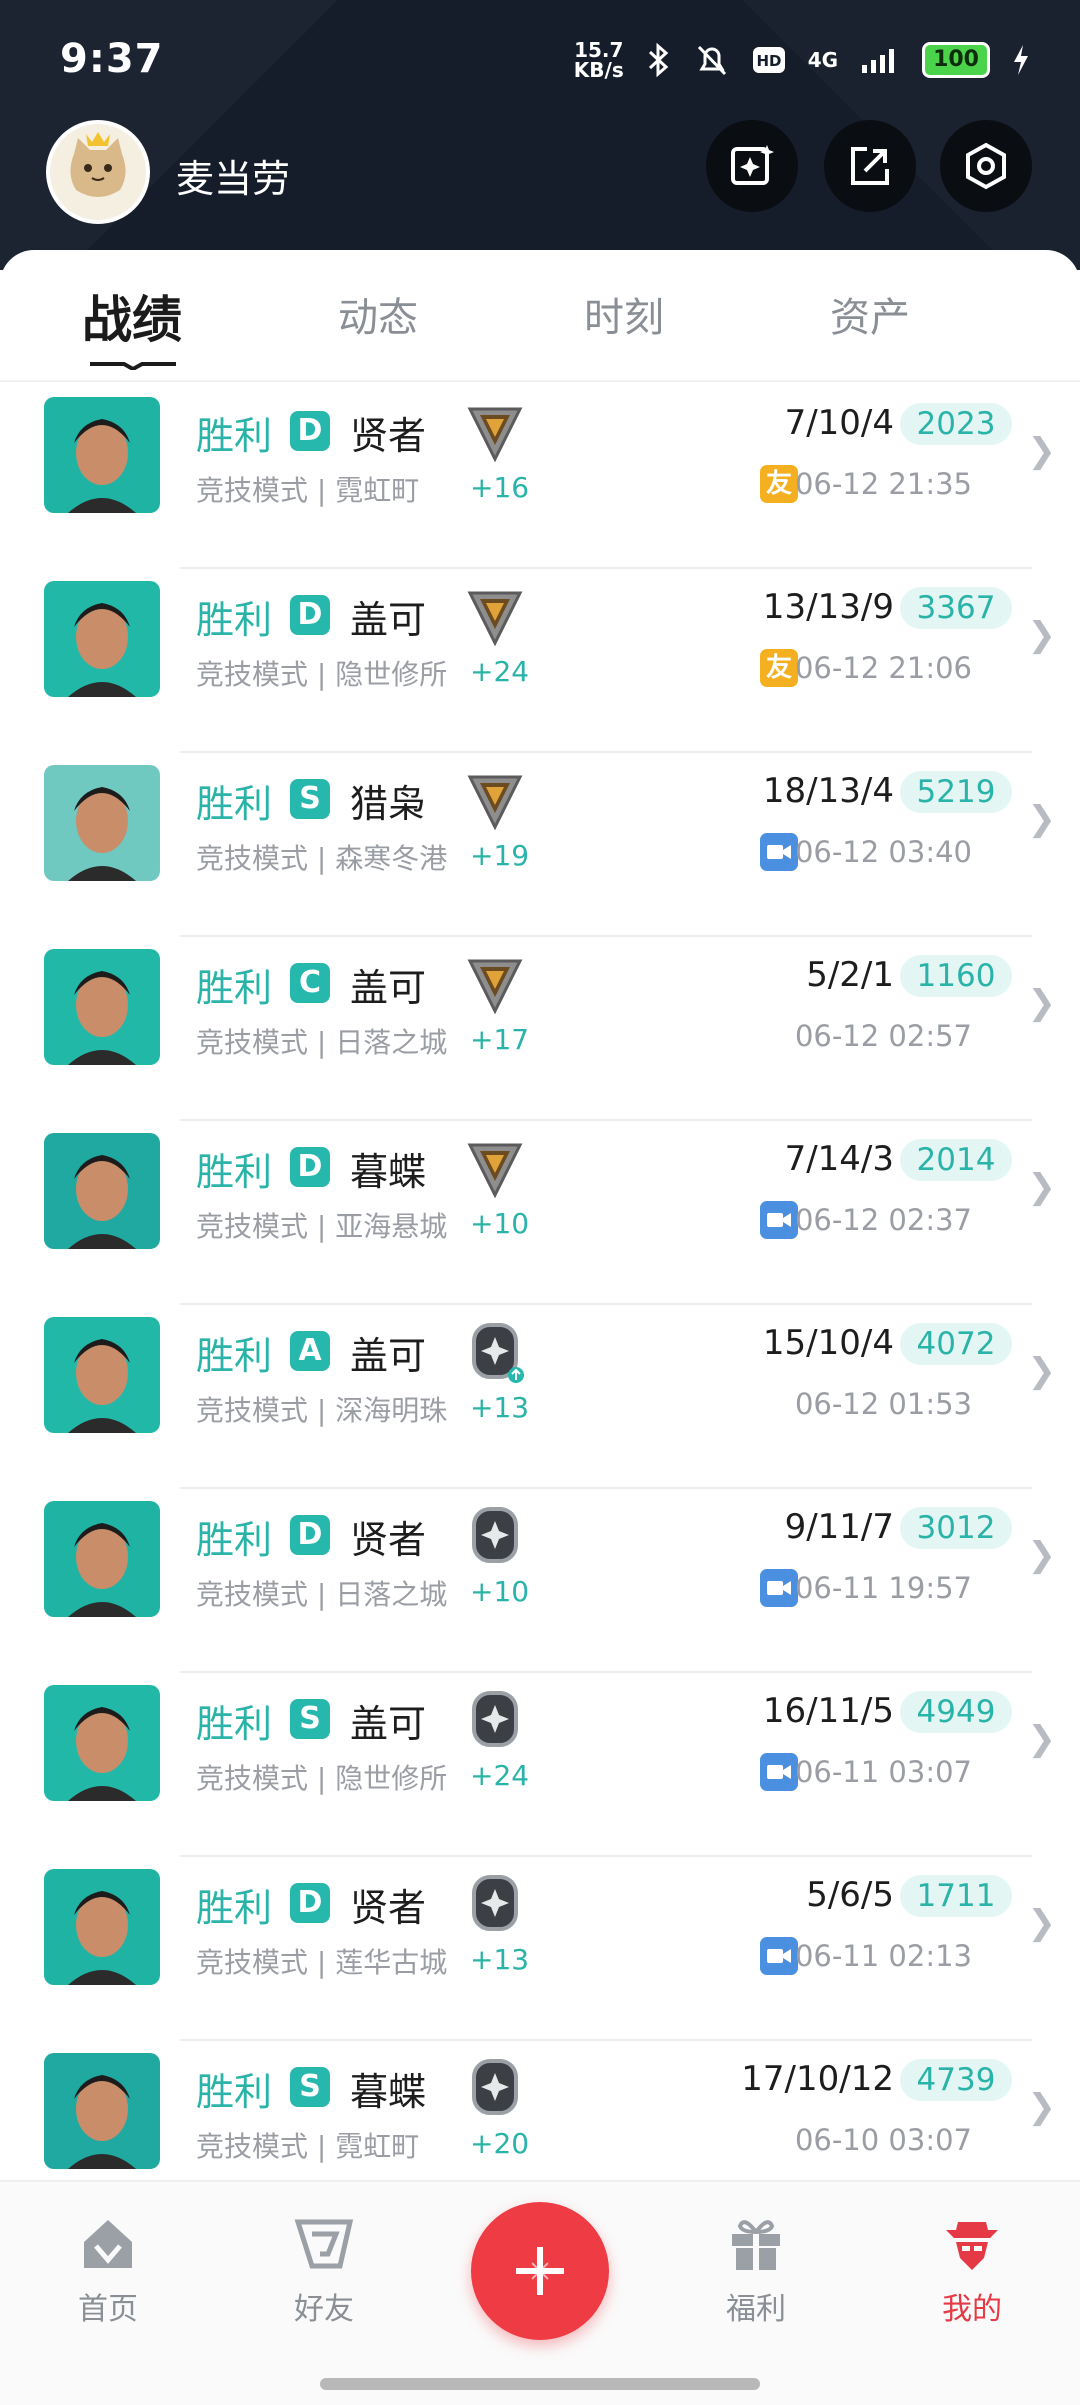 Image resolution: width=1080 pixels, height=2405 pixels. I want to click on rank-delta: +17, so click(500, 1039).